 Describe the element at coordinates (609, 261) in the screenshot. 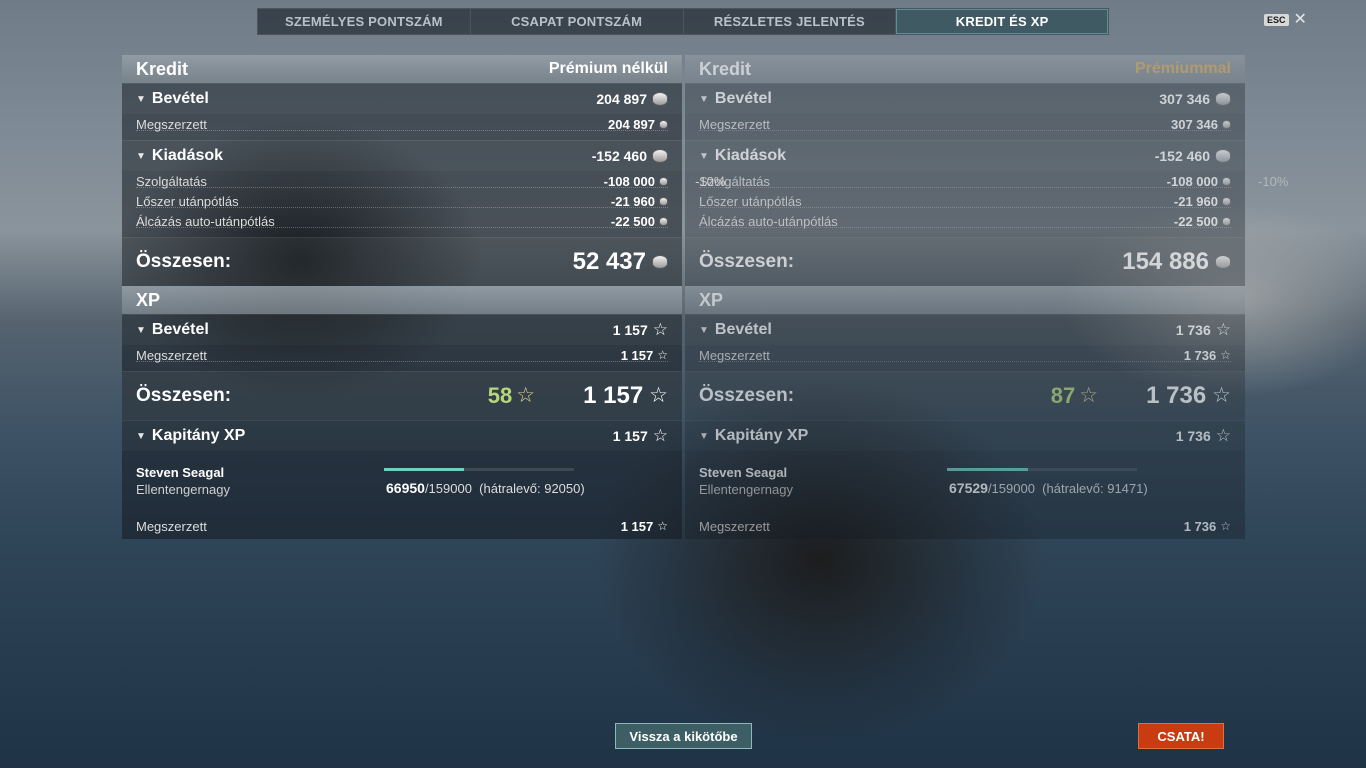

I see `credit-total-value: 52 437` at that location.